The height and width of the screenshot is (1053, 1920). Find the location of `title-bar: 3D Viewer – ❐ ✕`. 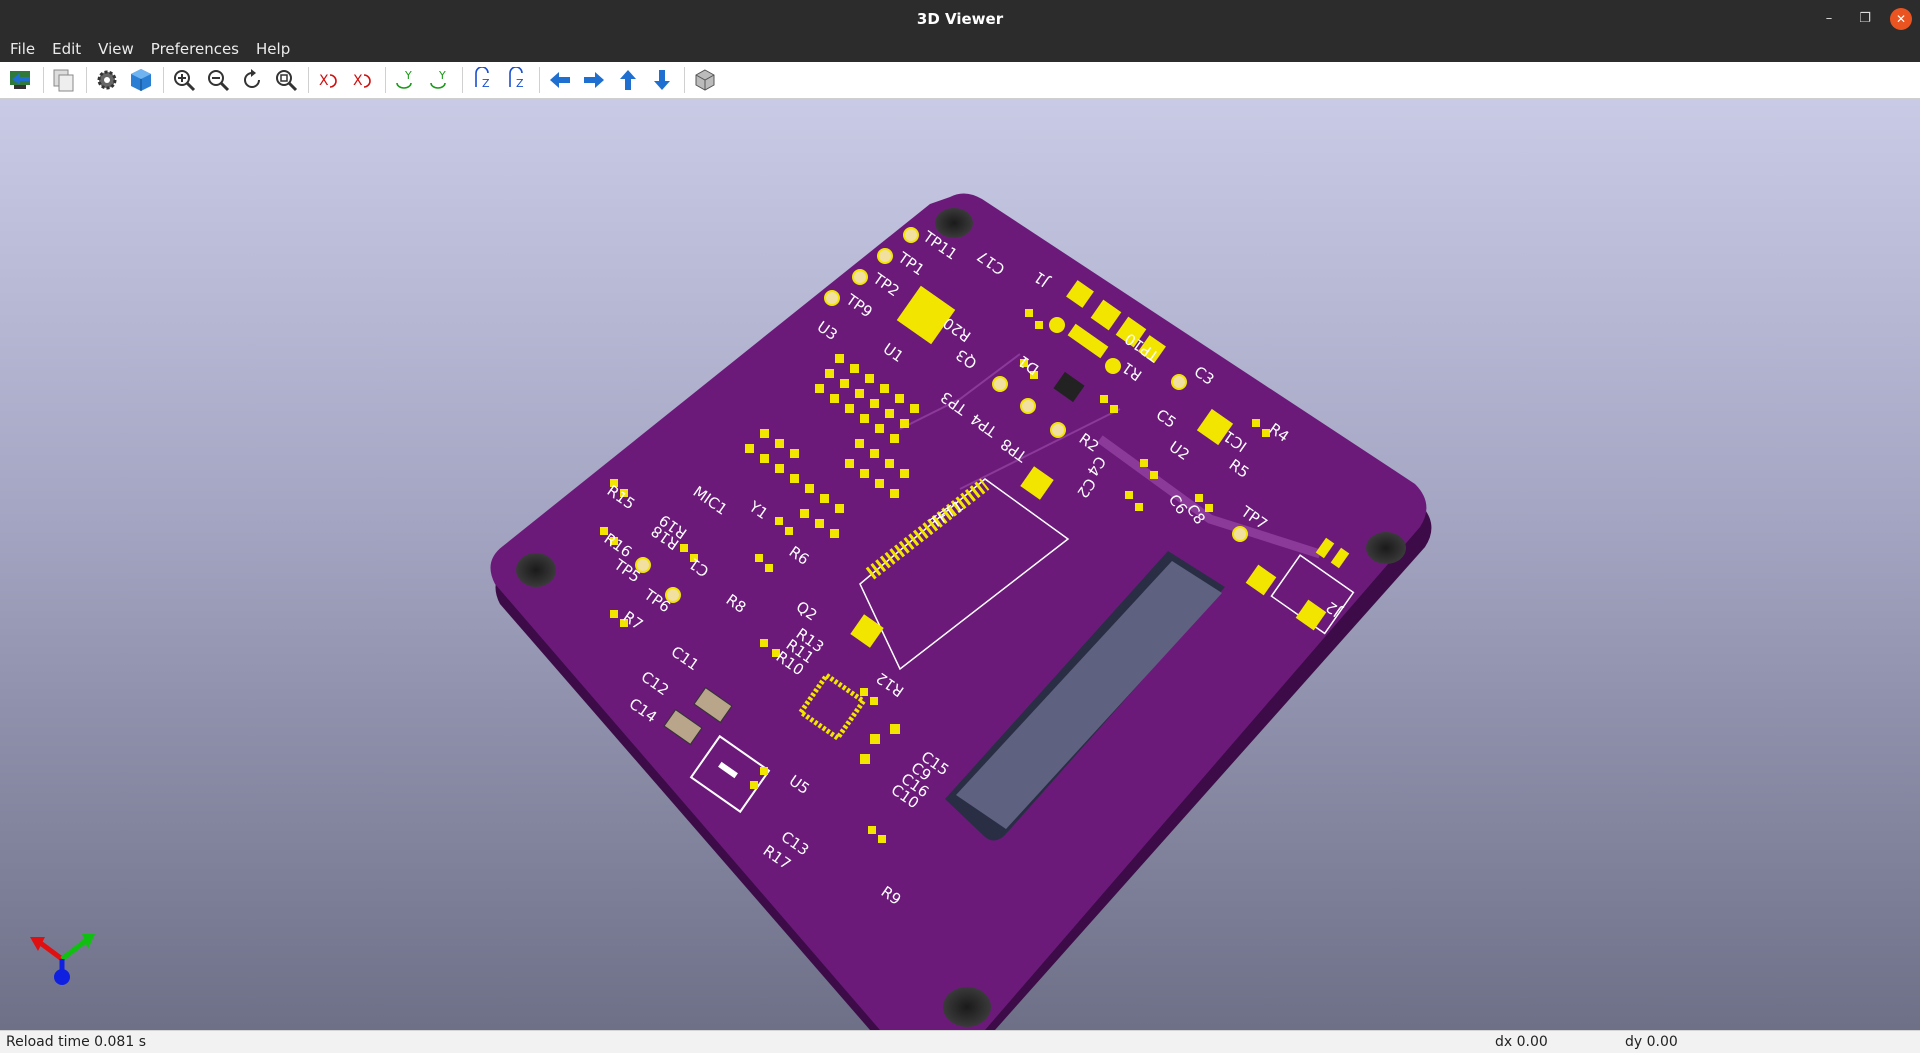

title-bar: 3D Viewer – ❐ ✕ is located at coordinates (960, 18).